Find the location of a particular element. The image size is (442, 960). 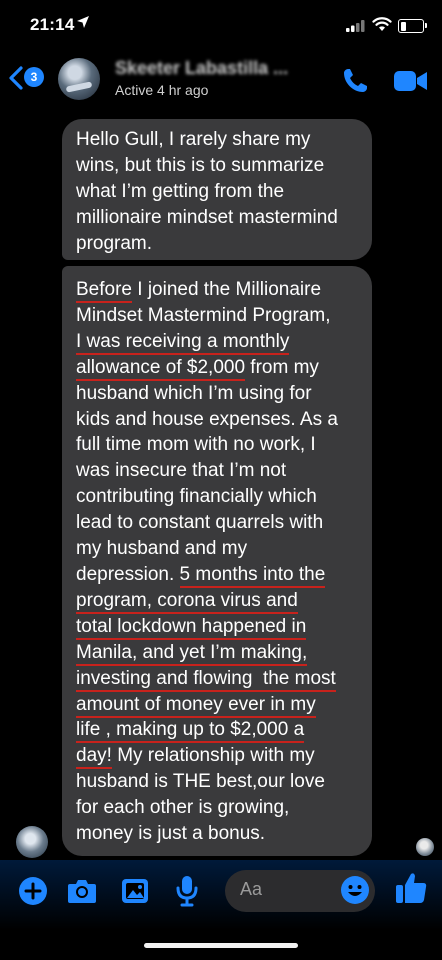

underlined-text: total lockdown happened in is located at coordinates (191, 627).